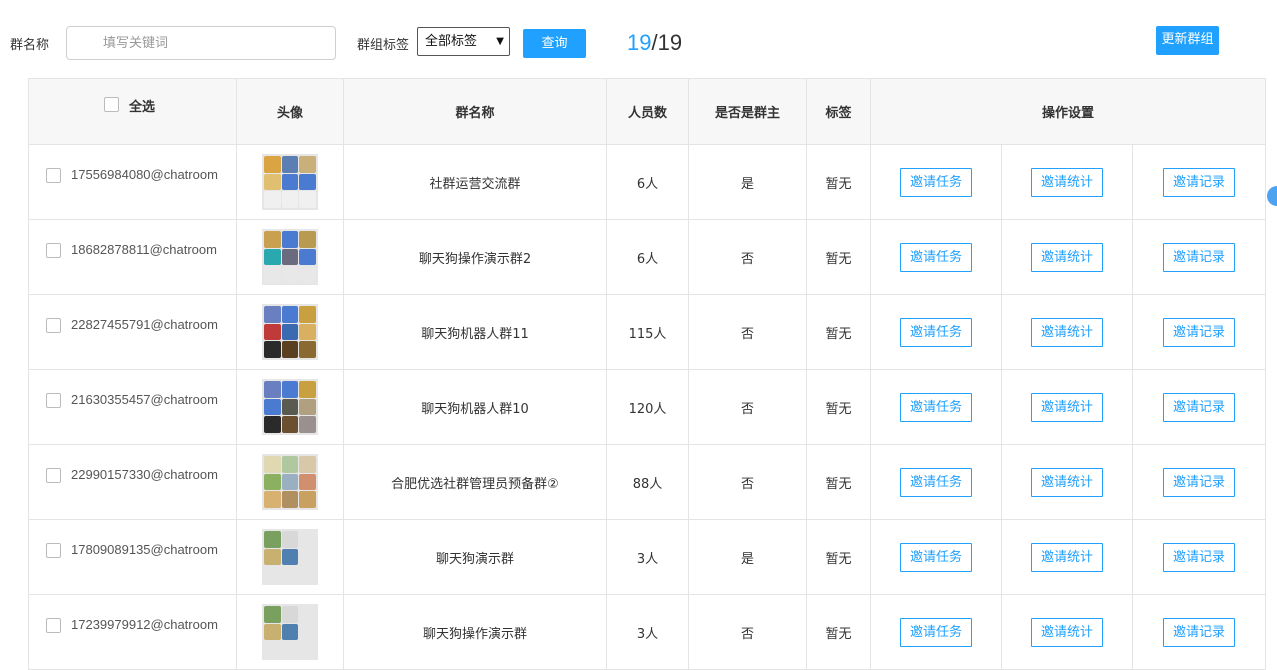 The height and width of the screenshot is (670, 1277). What do you see at coordinates (475, 407) in the screenshot?
I see `row-group-name: 聊天狗机器人群10` at bounding box center [475, 407].